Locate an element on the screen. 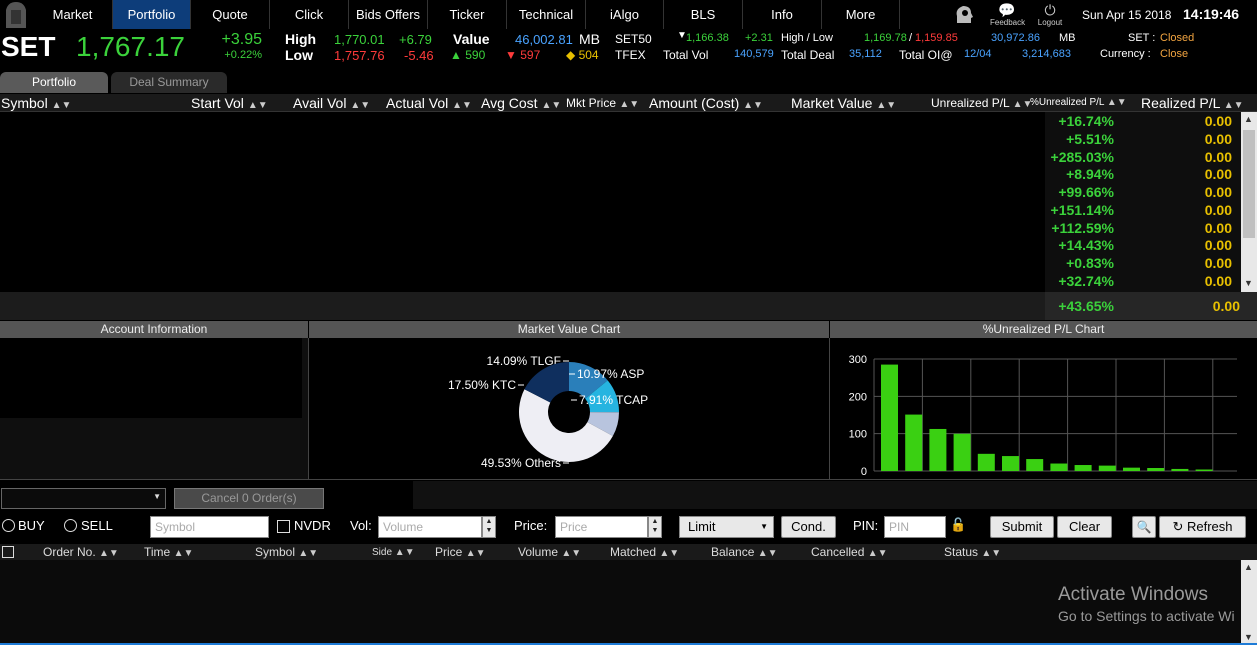  col-unrealized-pl: Unrealized P/L ▲▼ is located at coordinates (981, 103).